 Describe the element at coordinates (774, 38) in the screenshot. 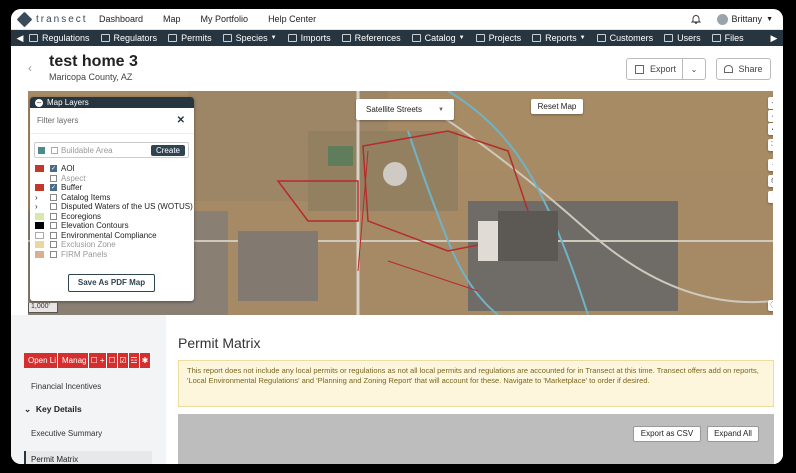

I see `scroll-right-icon: ▶` at that location.